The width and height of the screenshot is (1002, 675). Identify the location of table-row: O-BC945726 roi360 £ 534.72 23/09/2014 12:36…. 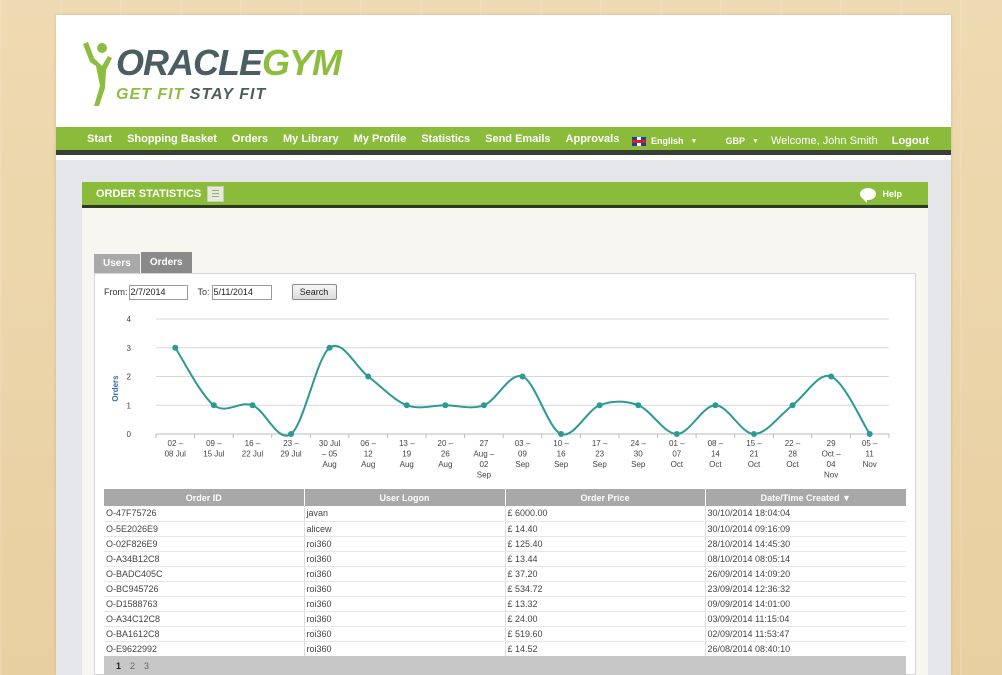
(505, 589).